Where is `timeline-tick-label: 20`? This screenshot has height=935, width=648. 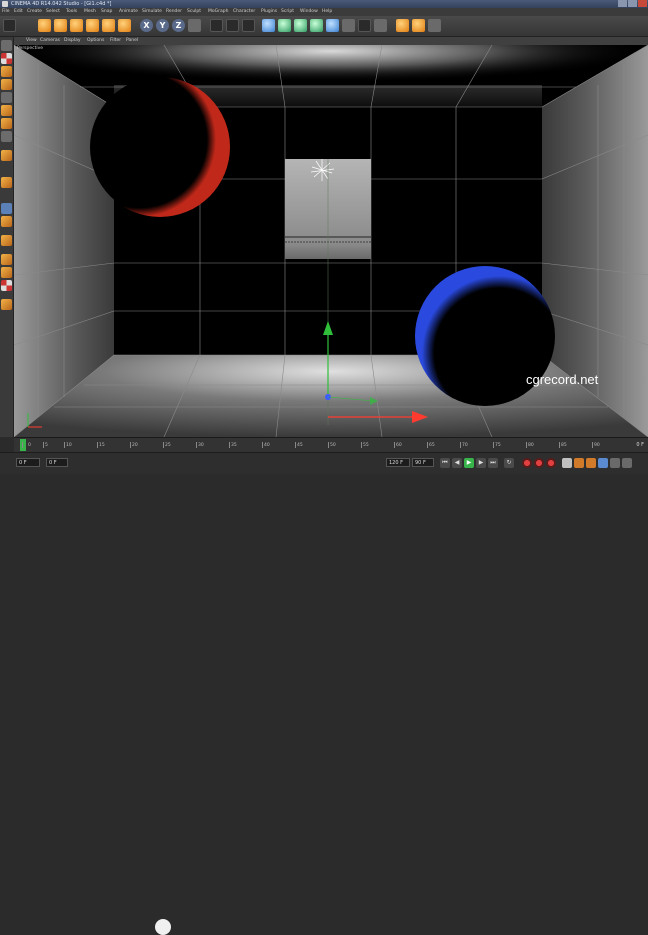 timeline-tick-label: 20 is located at coordinates (135, 445).